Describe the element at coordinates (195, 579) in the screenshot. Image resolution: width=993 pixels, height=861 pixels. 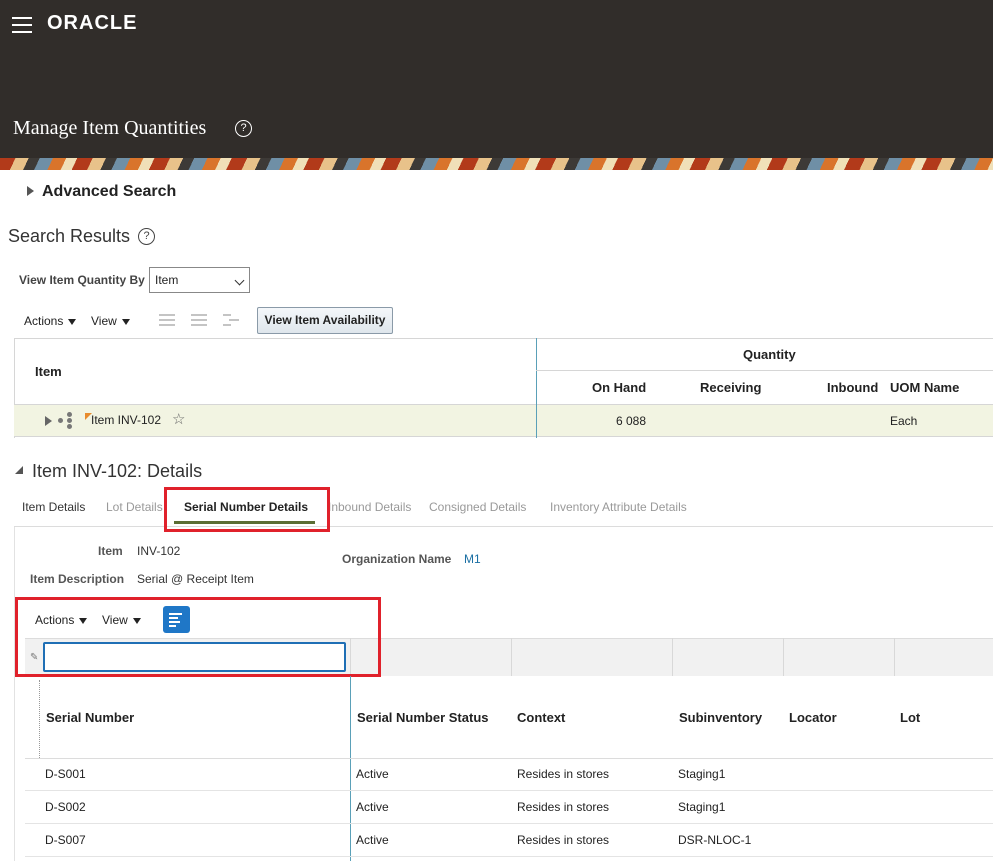
I see `item-description-value: Serial @ Receipt Item` at that location.